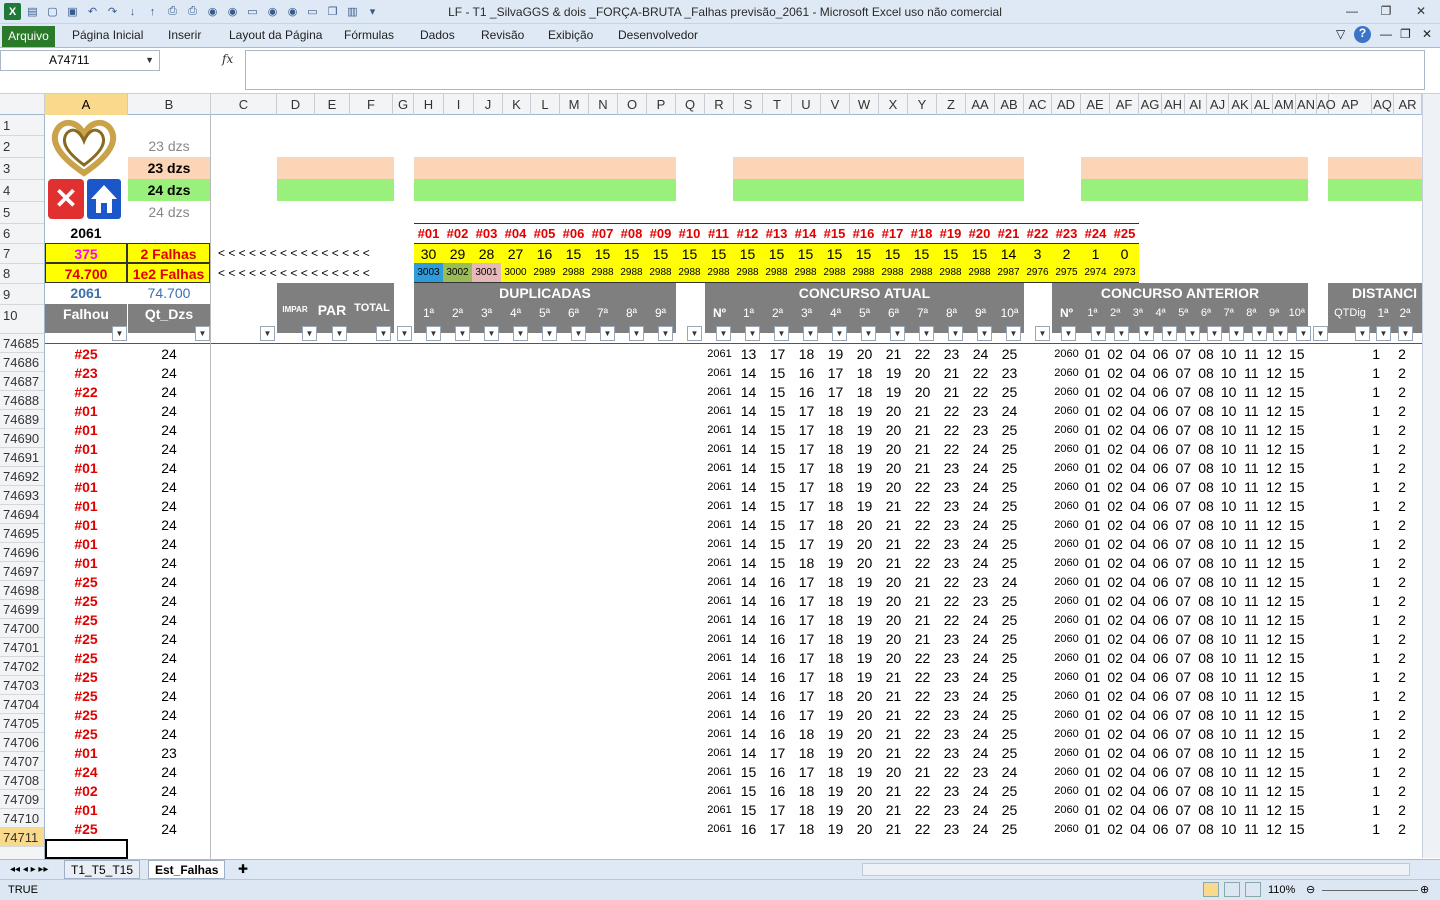  What do you see at coordinates (403, 104) in the screenshot?
I see `column-header-g: G` at bounding box center [403, 104].